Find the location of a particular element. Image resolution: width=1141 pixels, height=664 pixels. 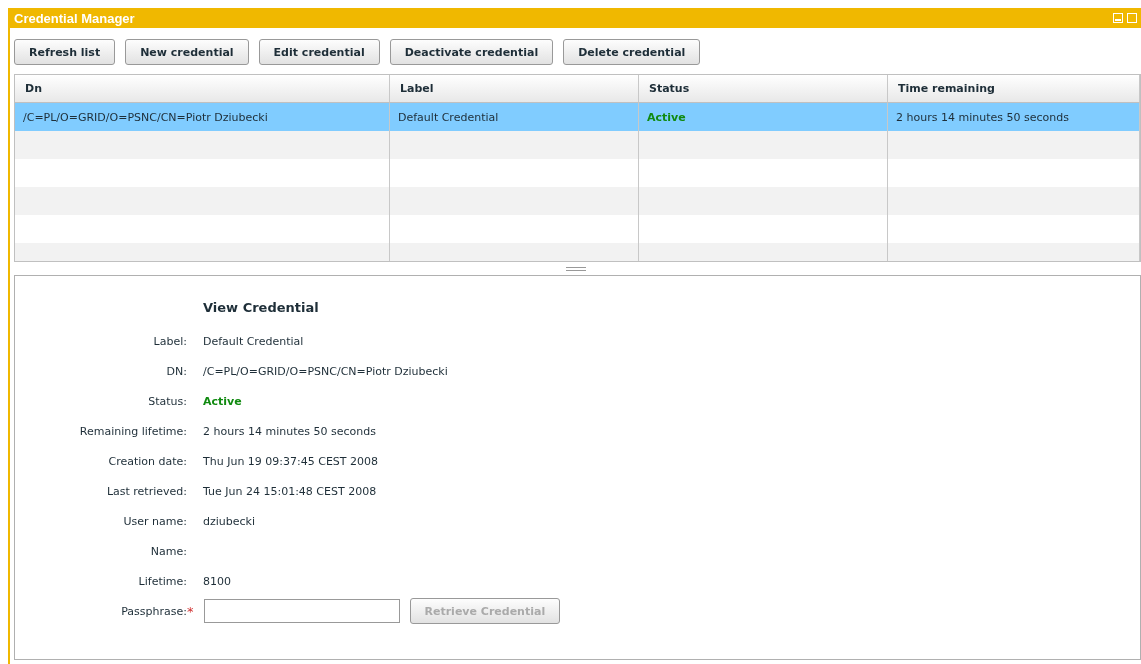

required-mark: * is located at coordinates (190, 611).